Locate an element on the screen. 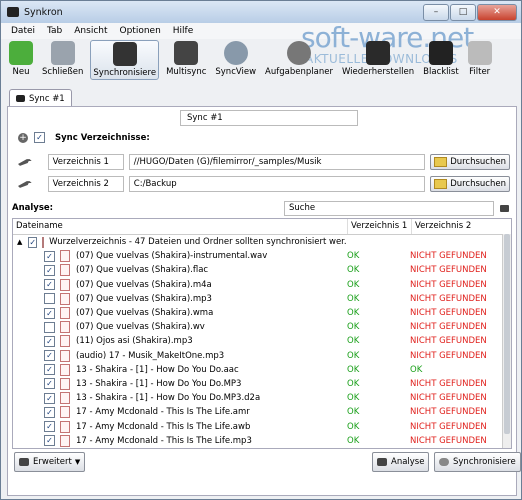 The height and width of the screenshot is (500, 522). toolbar-blacklist-button: Blacklist is located at coordinates (440, 59).